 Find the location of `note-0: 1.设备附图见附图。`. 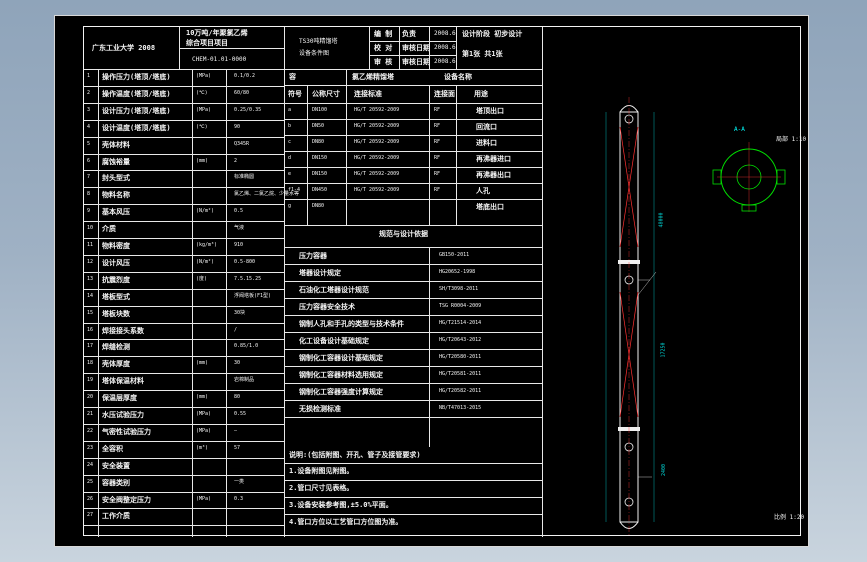

note-0: 1.设备附图见附图。 is located at coordinates (321, 471).